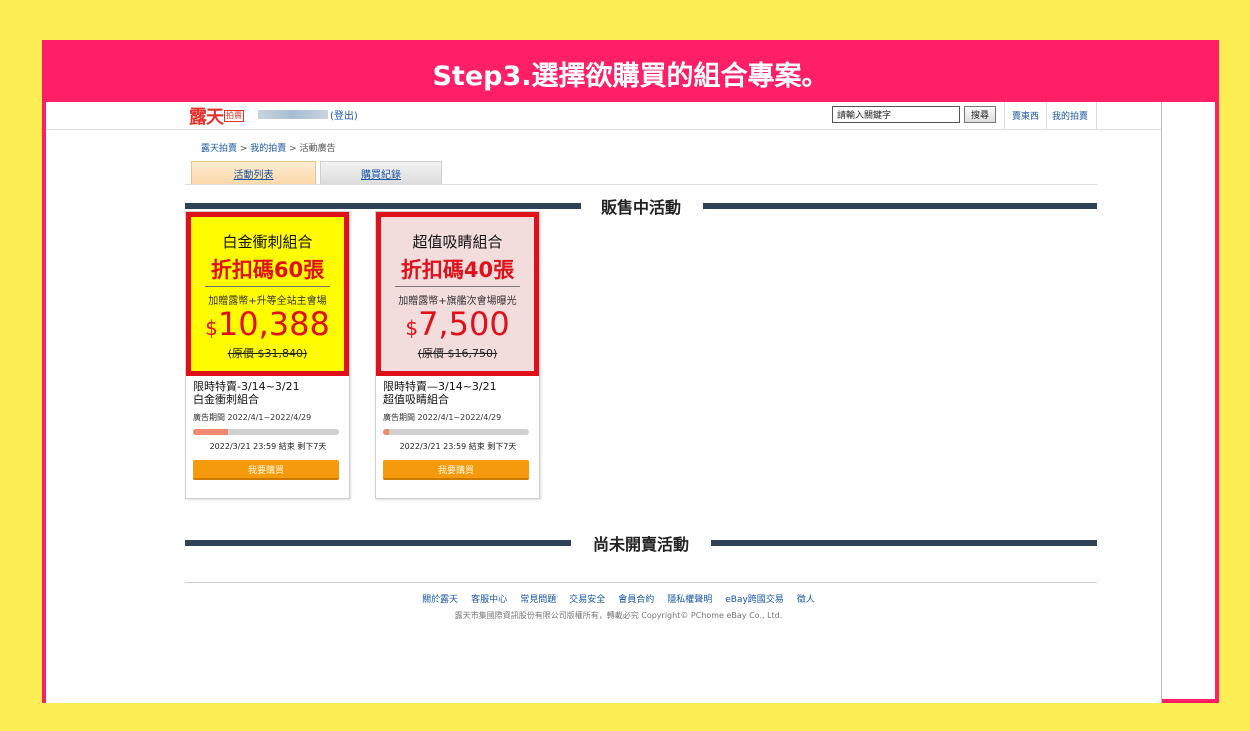 This screenshot has height=731, width=1250. What do you see at coordinates (273, 324) in the screenshot?
I see `price-value: 10,388` at bounding box center [273, 324].